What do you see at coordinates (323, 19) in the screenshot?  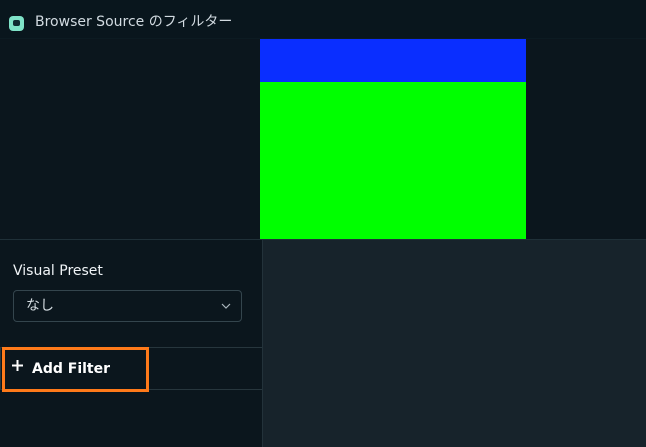 I see `window-titlebar: Browser Source のフィルター` at bounding box center [323, 19].